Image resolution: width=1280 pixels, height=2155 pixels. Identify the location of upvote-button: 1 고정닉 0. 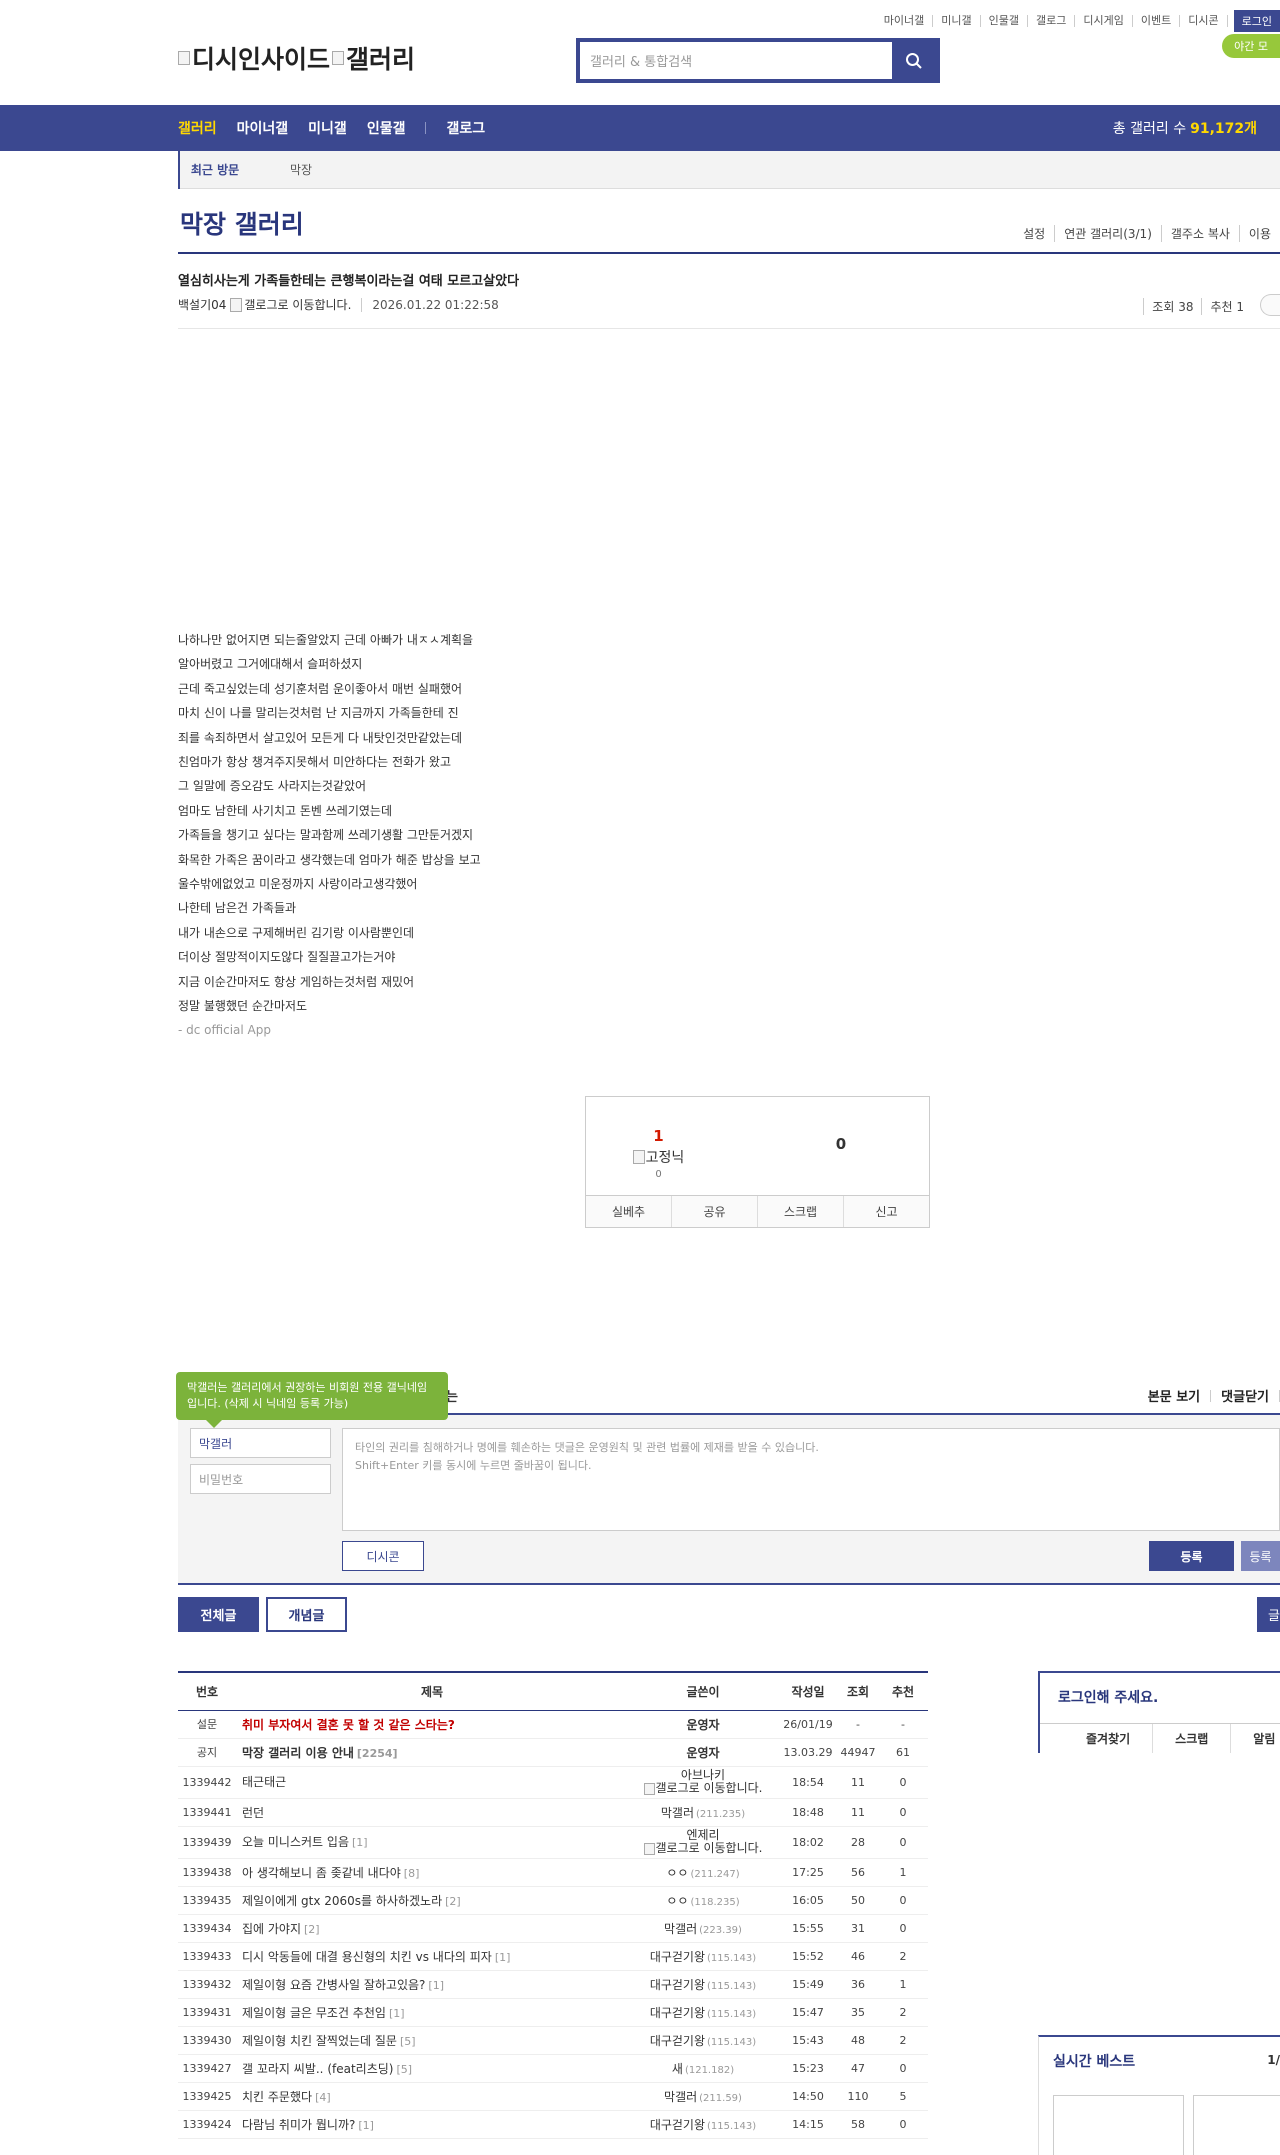
(658, 1153).